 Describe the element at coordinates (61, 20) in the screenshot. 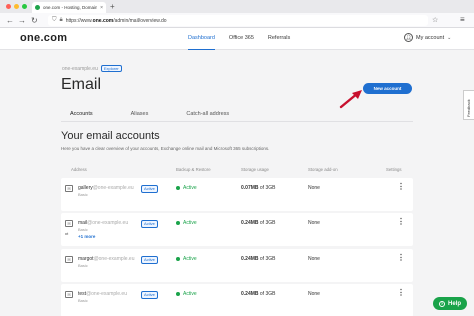

I see `lock-icon: 🔒︎` at that location.